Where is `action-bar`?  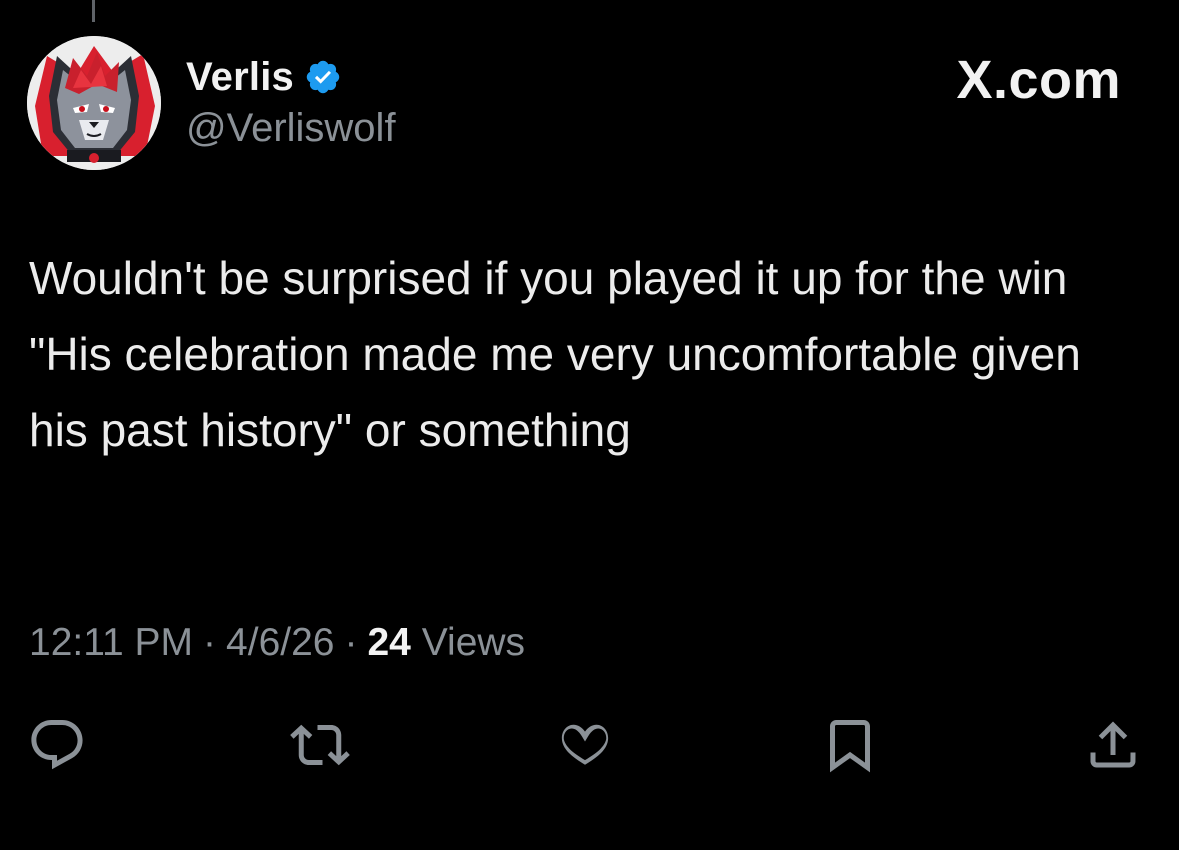
action-bar is located at coordinates (589, 745).